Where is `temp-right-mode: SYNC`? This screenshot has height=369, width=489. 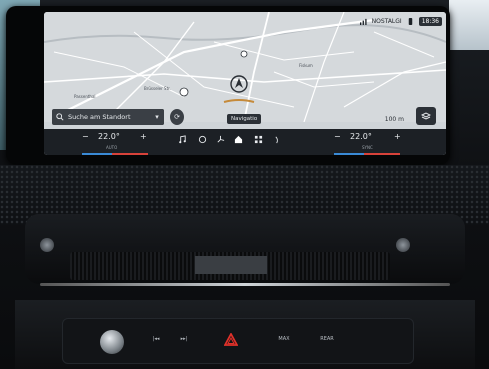 temp-right-mode: SYNC is located at coordinates (367, 147).